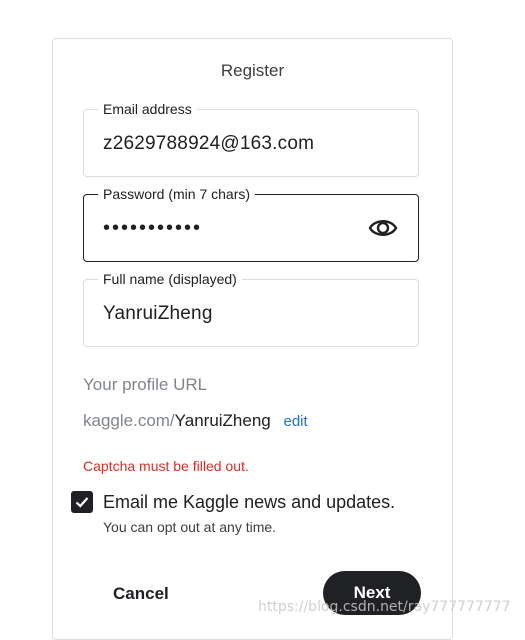  Describe the element at coordinates (152, 228) in the screenshot. I see `password-value: •••••••••••` at that location.